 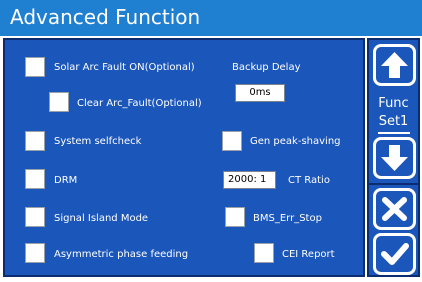 I want to click on title-bar: Advanced Function, so click(x=211, y=18).